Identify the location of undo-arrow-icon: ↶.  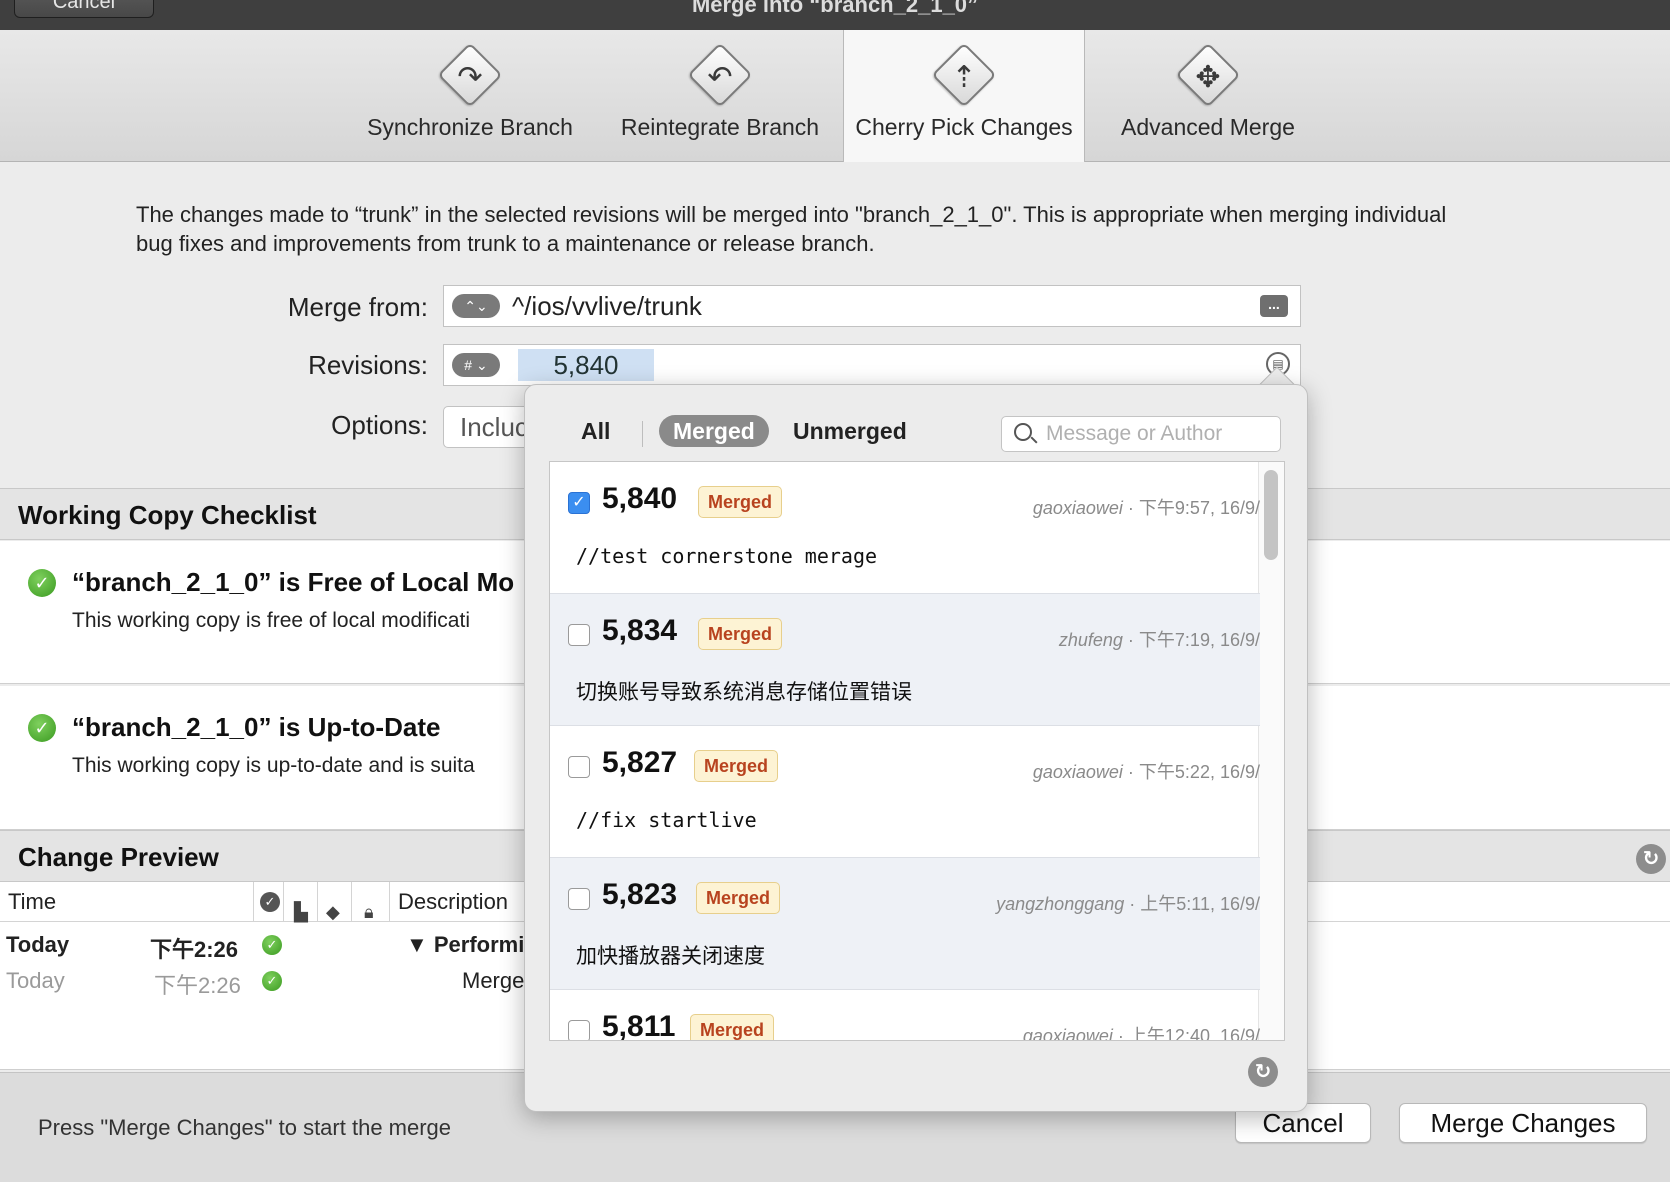
(720, 77).